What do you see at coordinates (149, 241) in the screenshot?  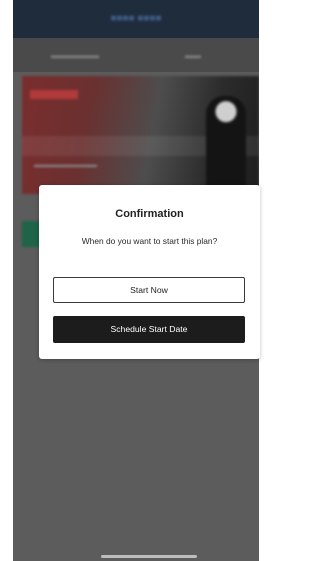 I see `dialog-message: When do you want to start this plan?` at bounding box center [149, 241].